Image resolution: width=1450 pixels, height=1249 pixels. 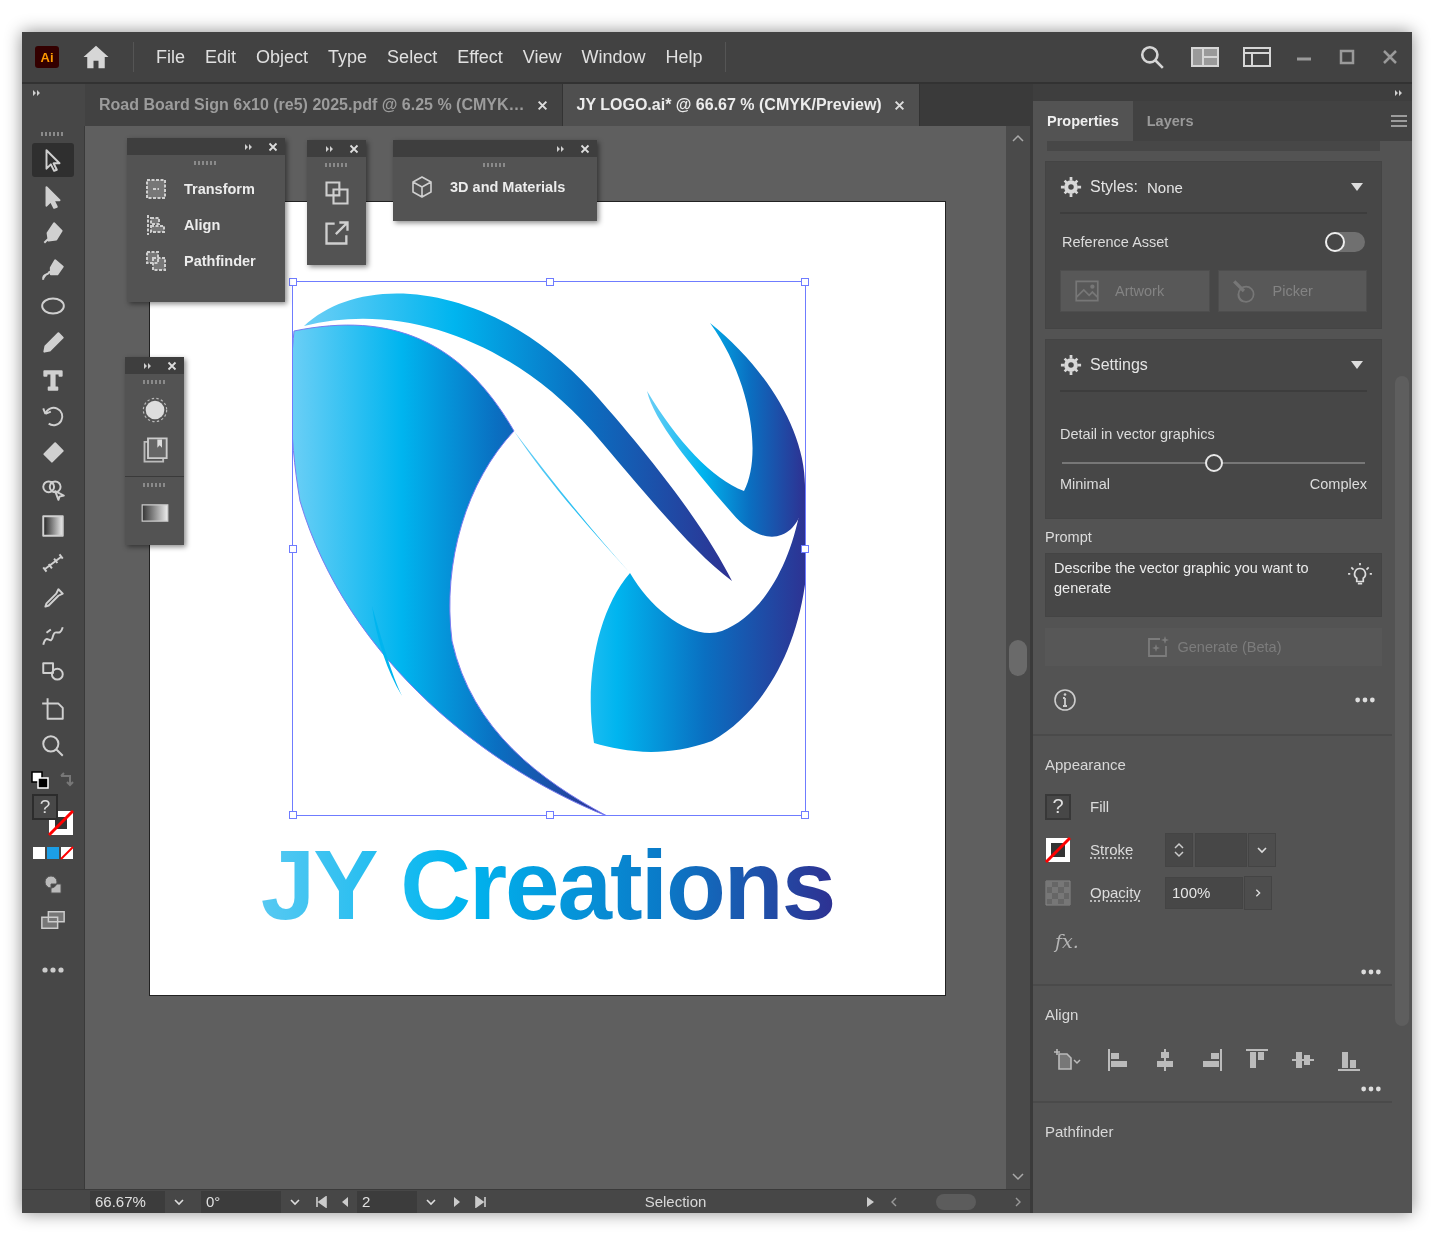 What do you see at coordinates (870, 1201) in the screenshot?
I see `play-arrow-icon` at bounding box center [870, 1201].